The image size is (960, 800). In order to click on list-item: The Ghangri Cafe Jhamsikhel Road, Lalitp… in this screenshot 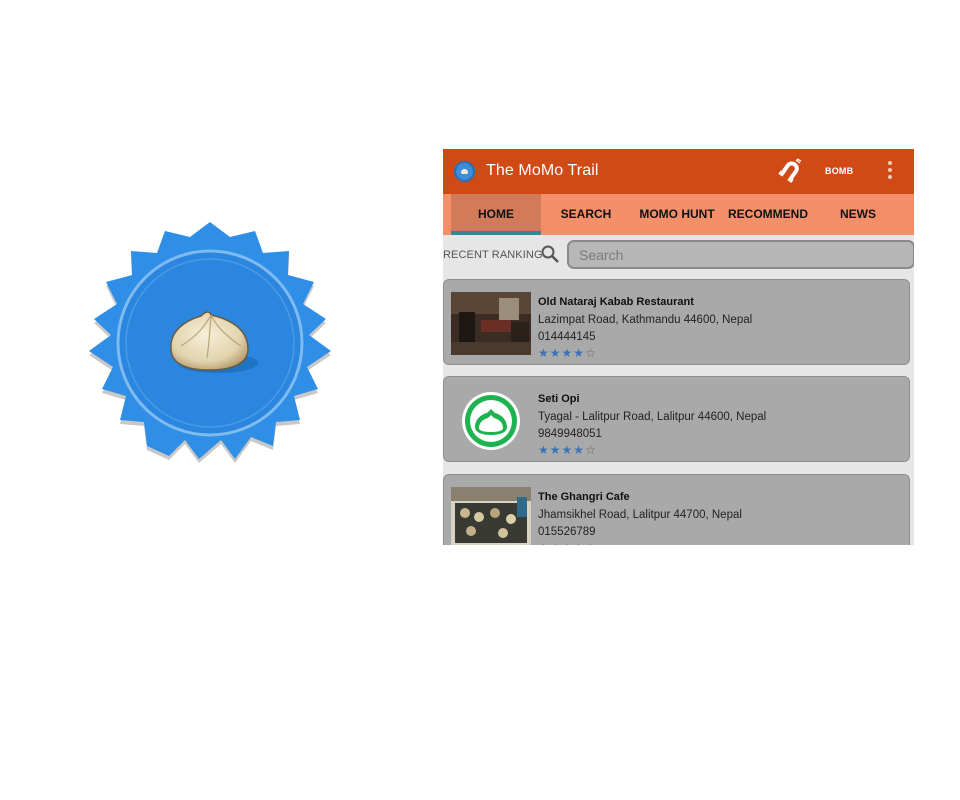, I will do `click(676, 509)`.